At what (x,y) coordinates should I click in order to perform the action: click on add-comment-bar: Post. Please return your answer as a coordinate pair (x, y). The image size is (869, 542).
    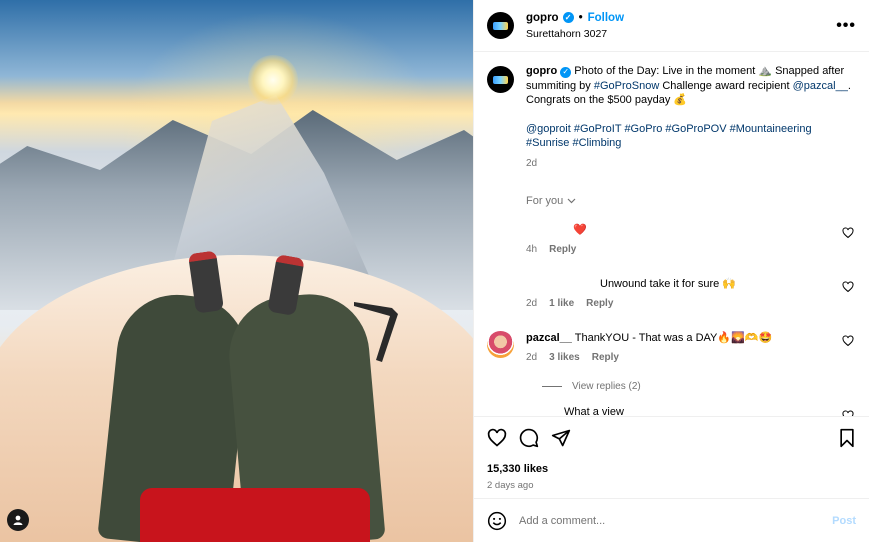
    Looking at the image, I should click on (671, 520).